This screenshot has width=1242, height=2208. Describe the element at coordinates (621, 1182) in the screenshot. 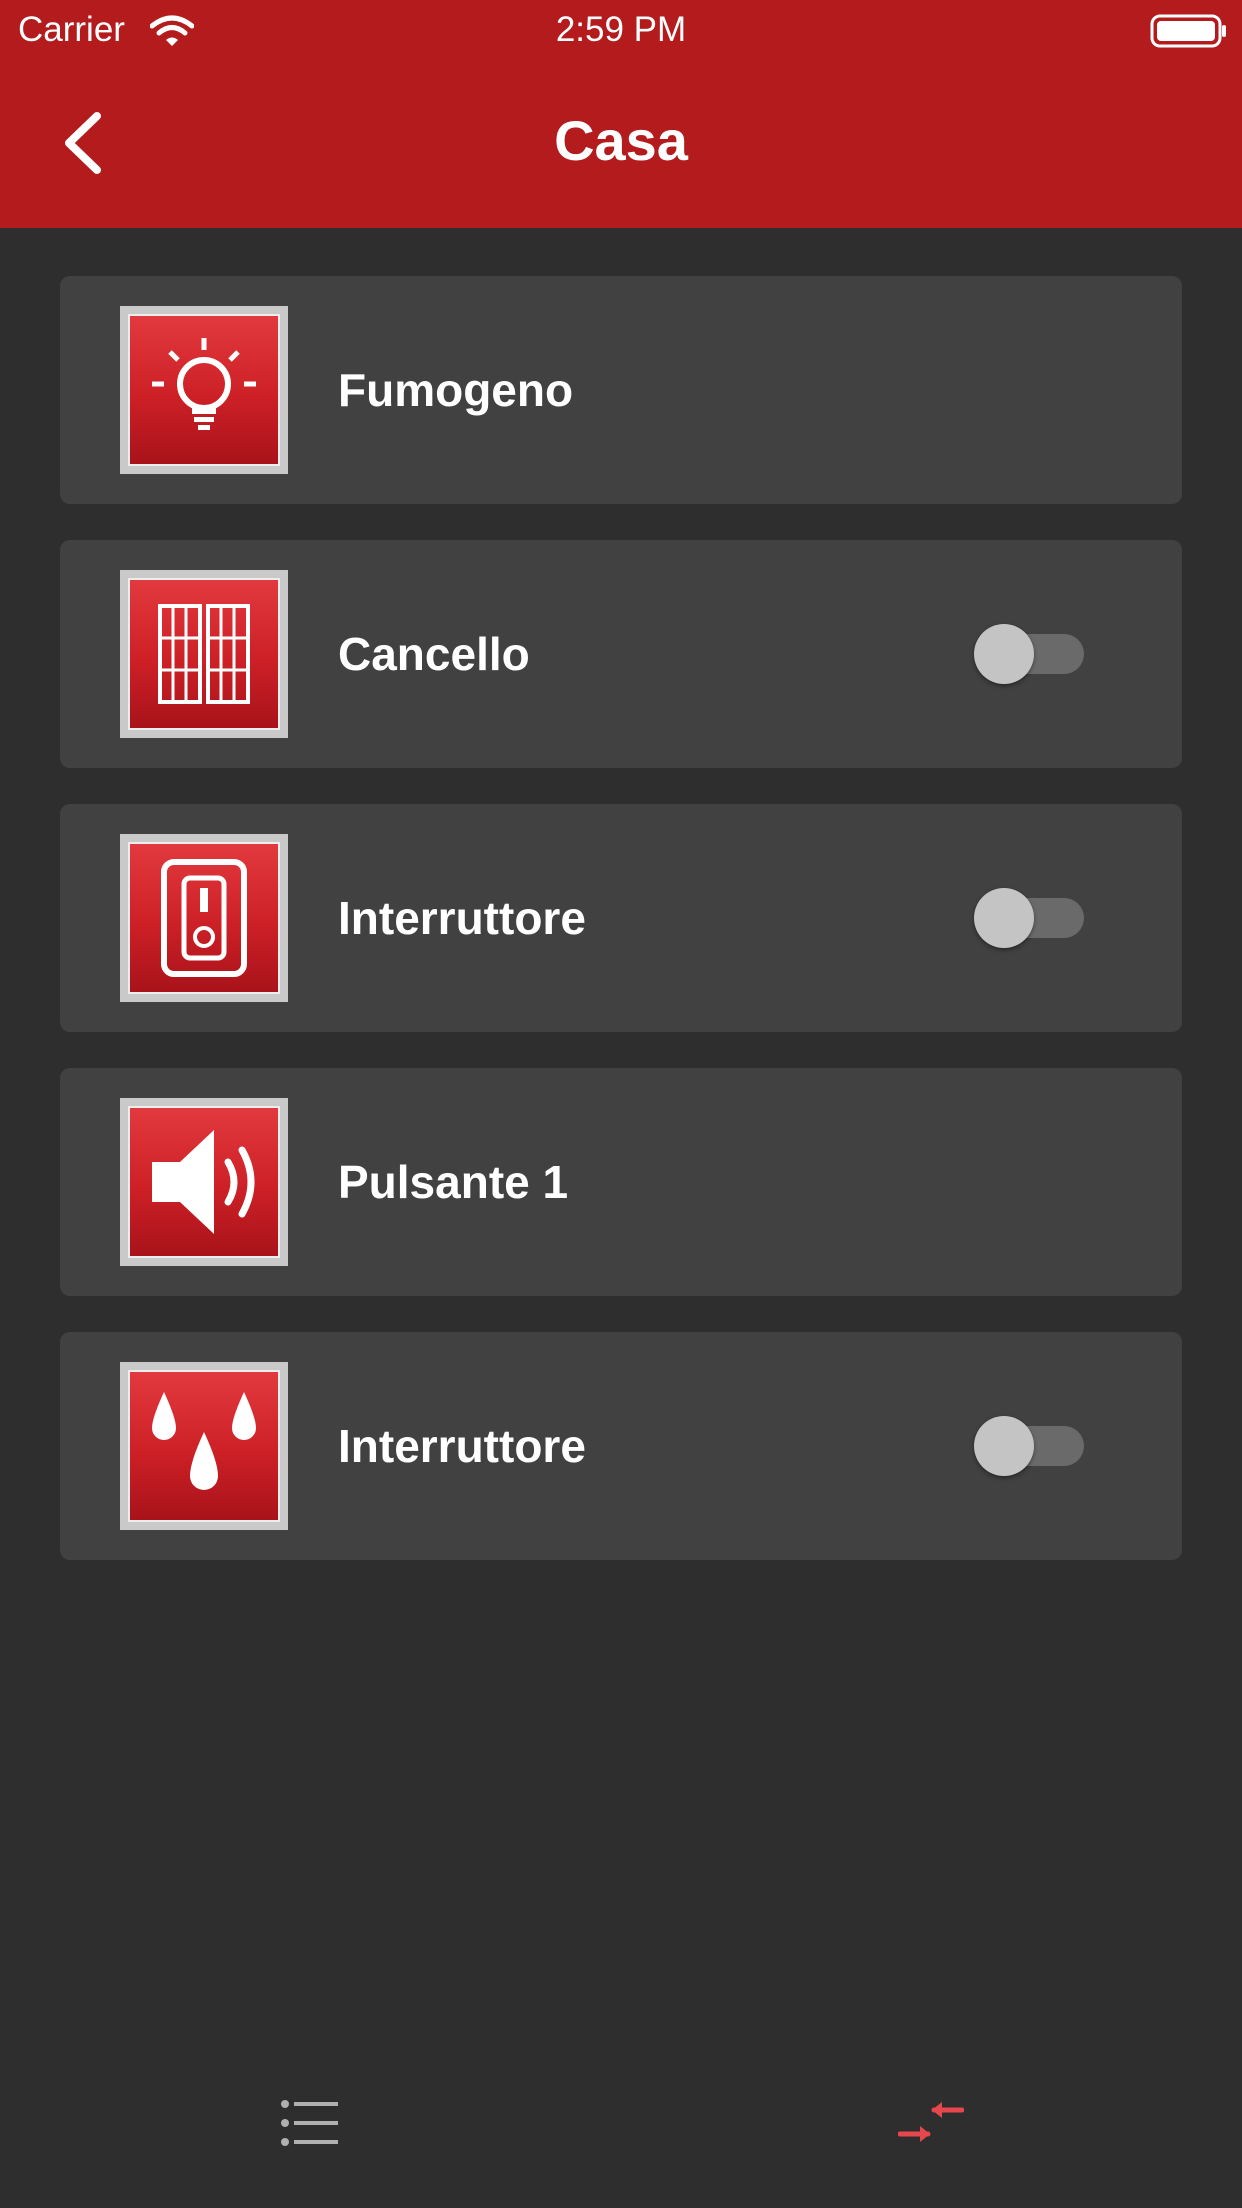

I see `device-card-pulsante-1: Pulsante 1` at that location.